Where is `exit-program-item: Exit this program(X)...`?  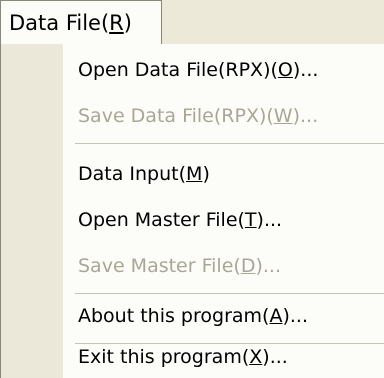 exit-program-item: Exit this program(X)... is located at coordinates (223, 357).